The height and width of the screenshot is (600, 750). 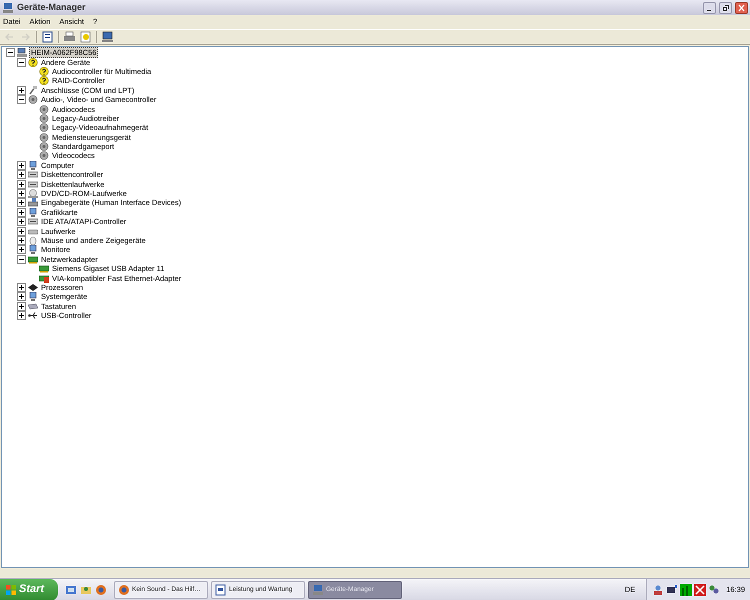 What do you see at coordinates (672, 590) in the screenshot?
I see `network-icon` at bounding box center [672, 590].